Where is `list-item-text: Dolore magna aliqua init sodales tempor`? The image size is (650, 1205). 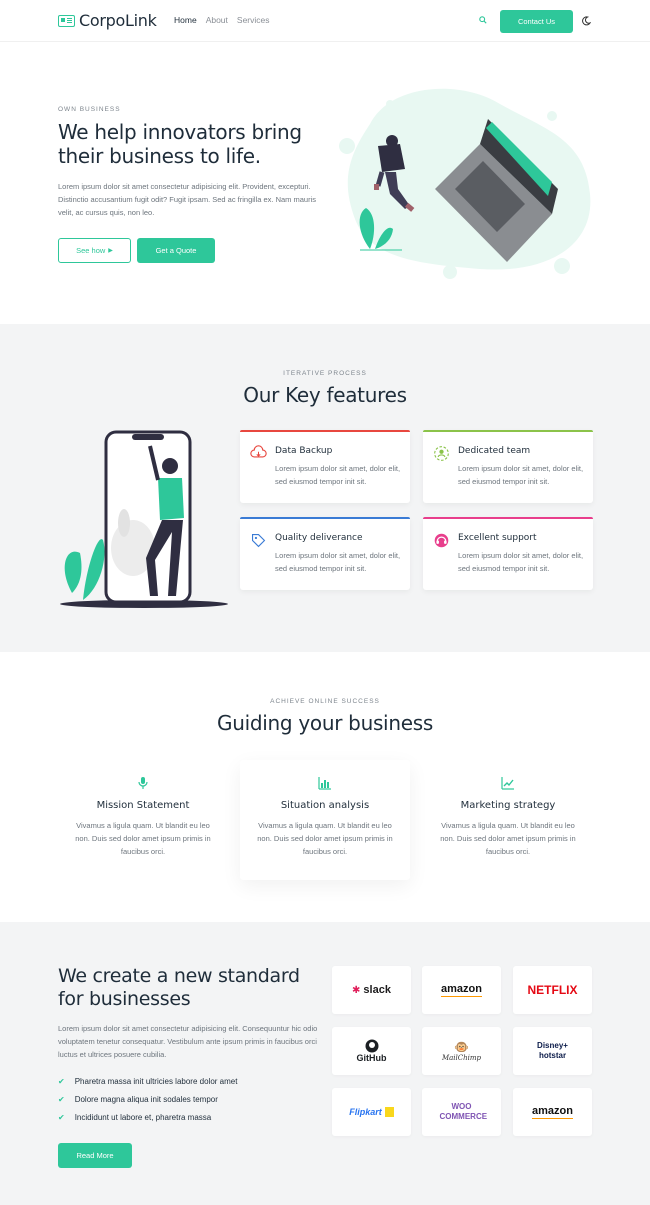
list-item-text: Dolore magna aliqua init sodales tempor is located at coordinates (146, 1099).